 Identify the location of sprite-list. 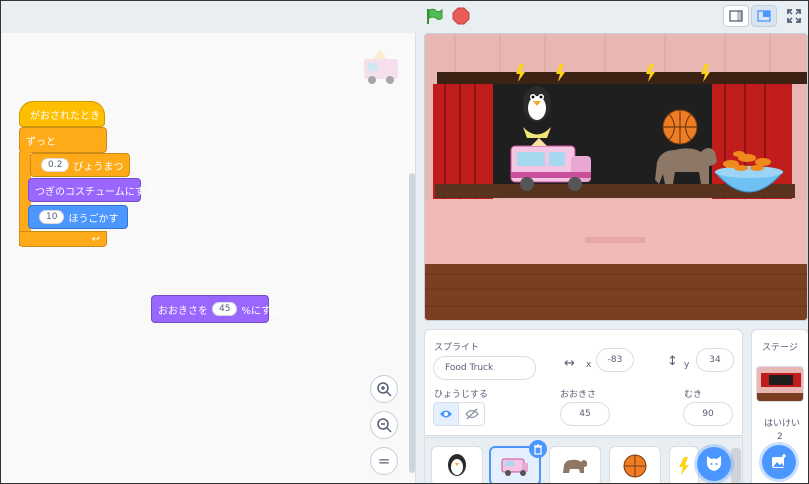
(583, 460).